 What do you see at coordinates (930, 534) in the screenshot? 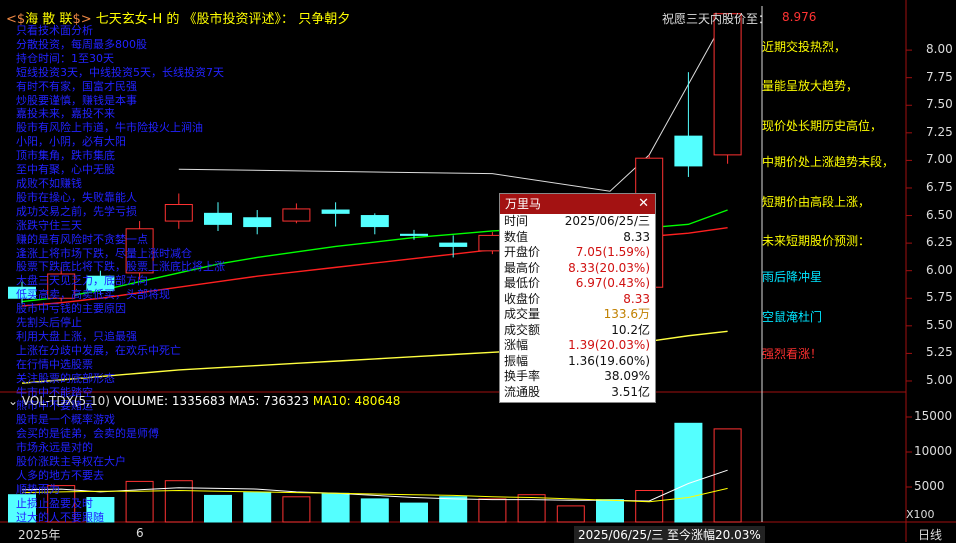
I see `period-label: 日线` at bounding box center [930, 534].